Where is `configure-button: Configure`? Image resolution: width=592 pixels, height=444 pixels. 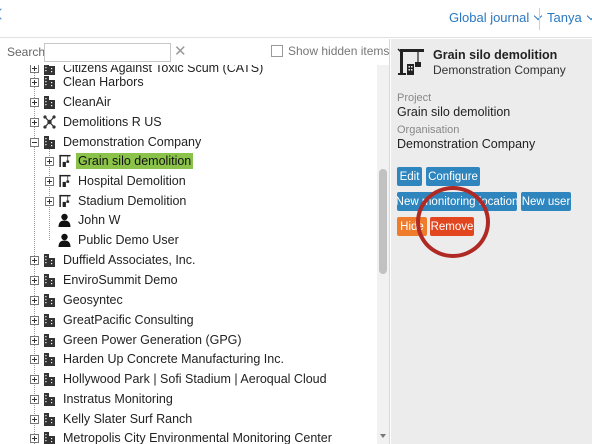 configure-button: Configure is located at coordinates (453, 176).